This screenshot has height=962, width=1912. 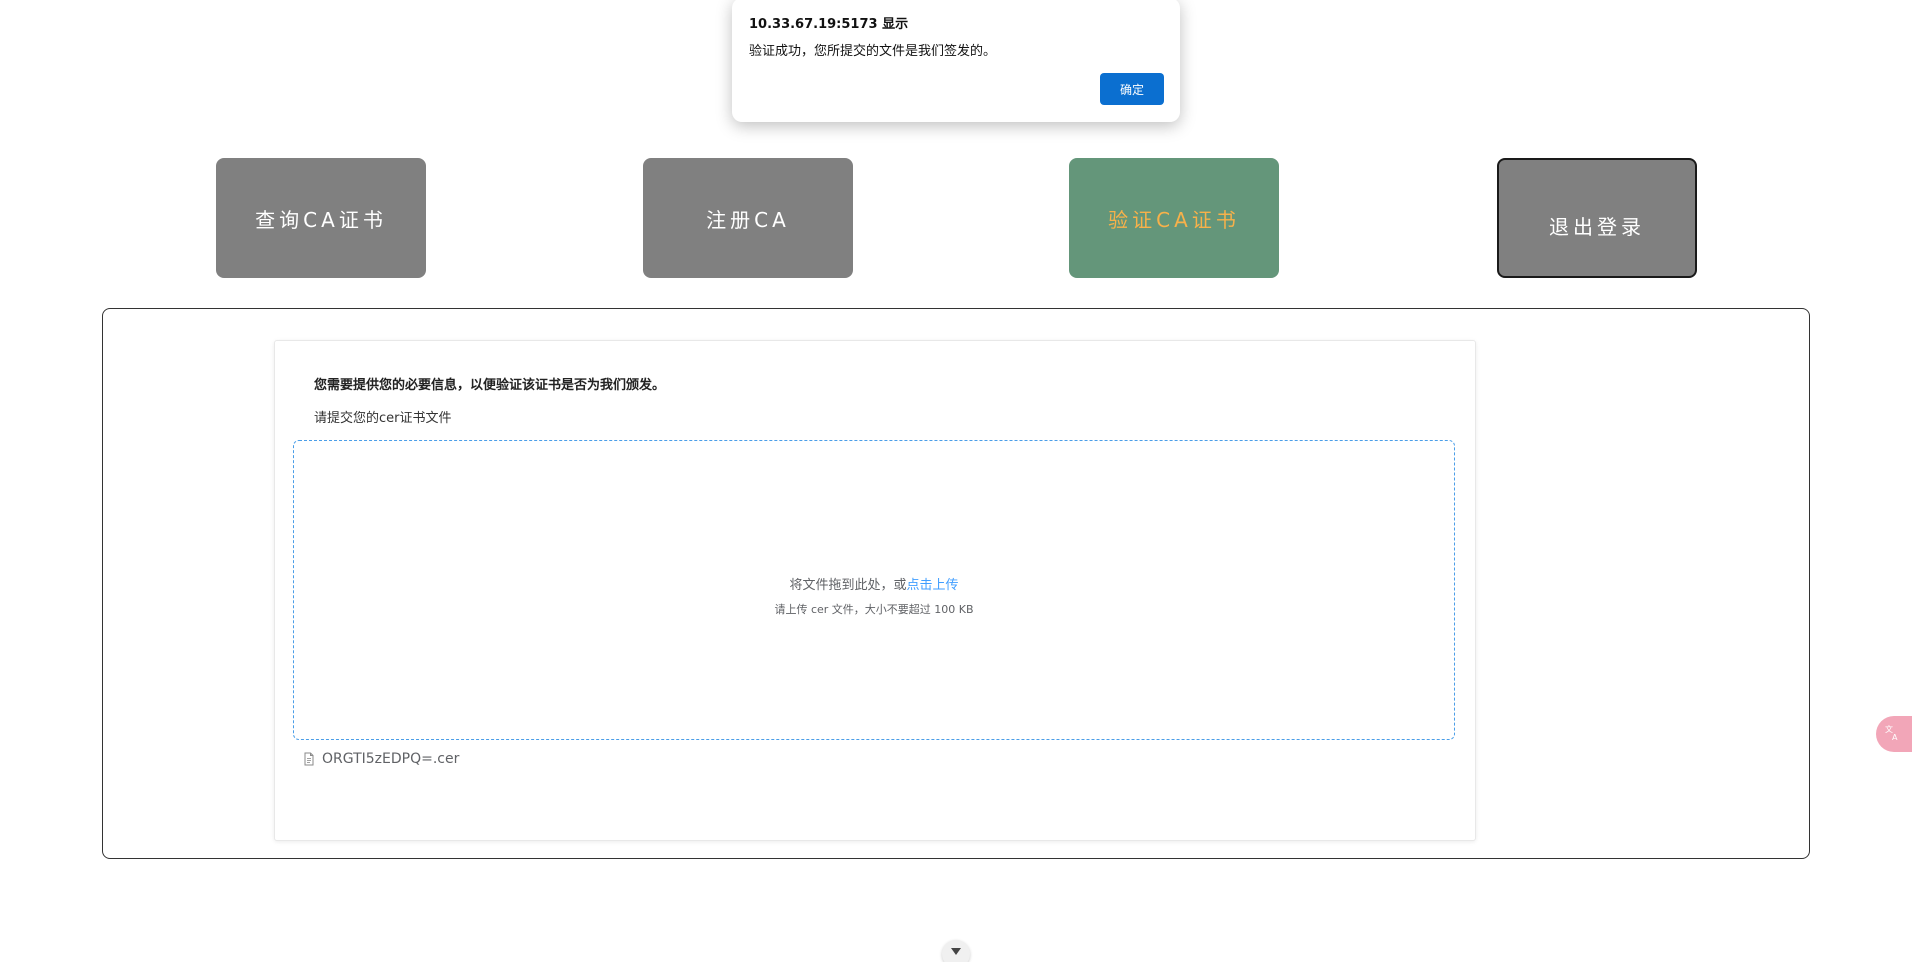 I want to click on click-upload-link: 点击上传, so click(x=933, y=585).